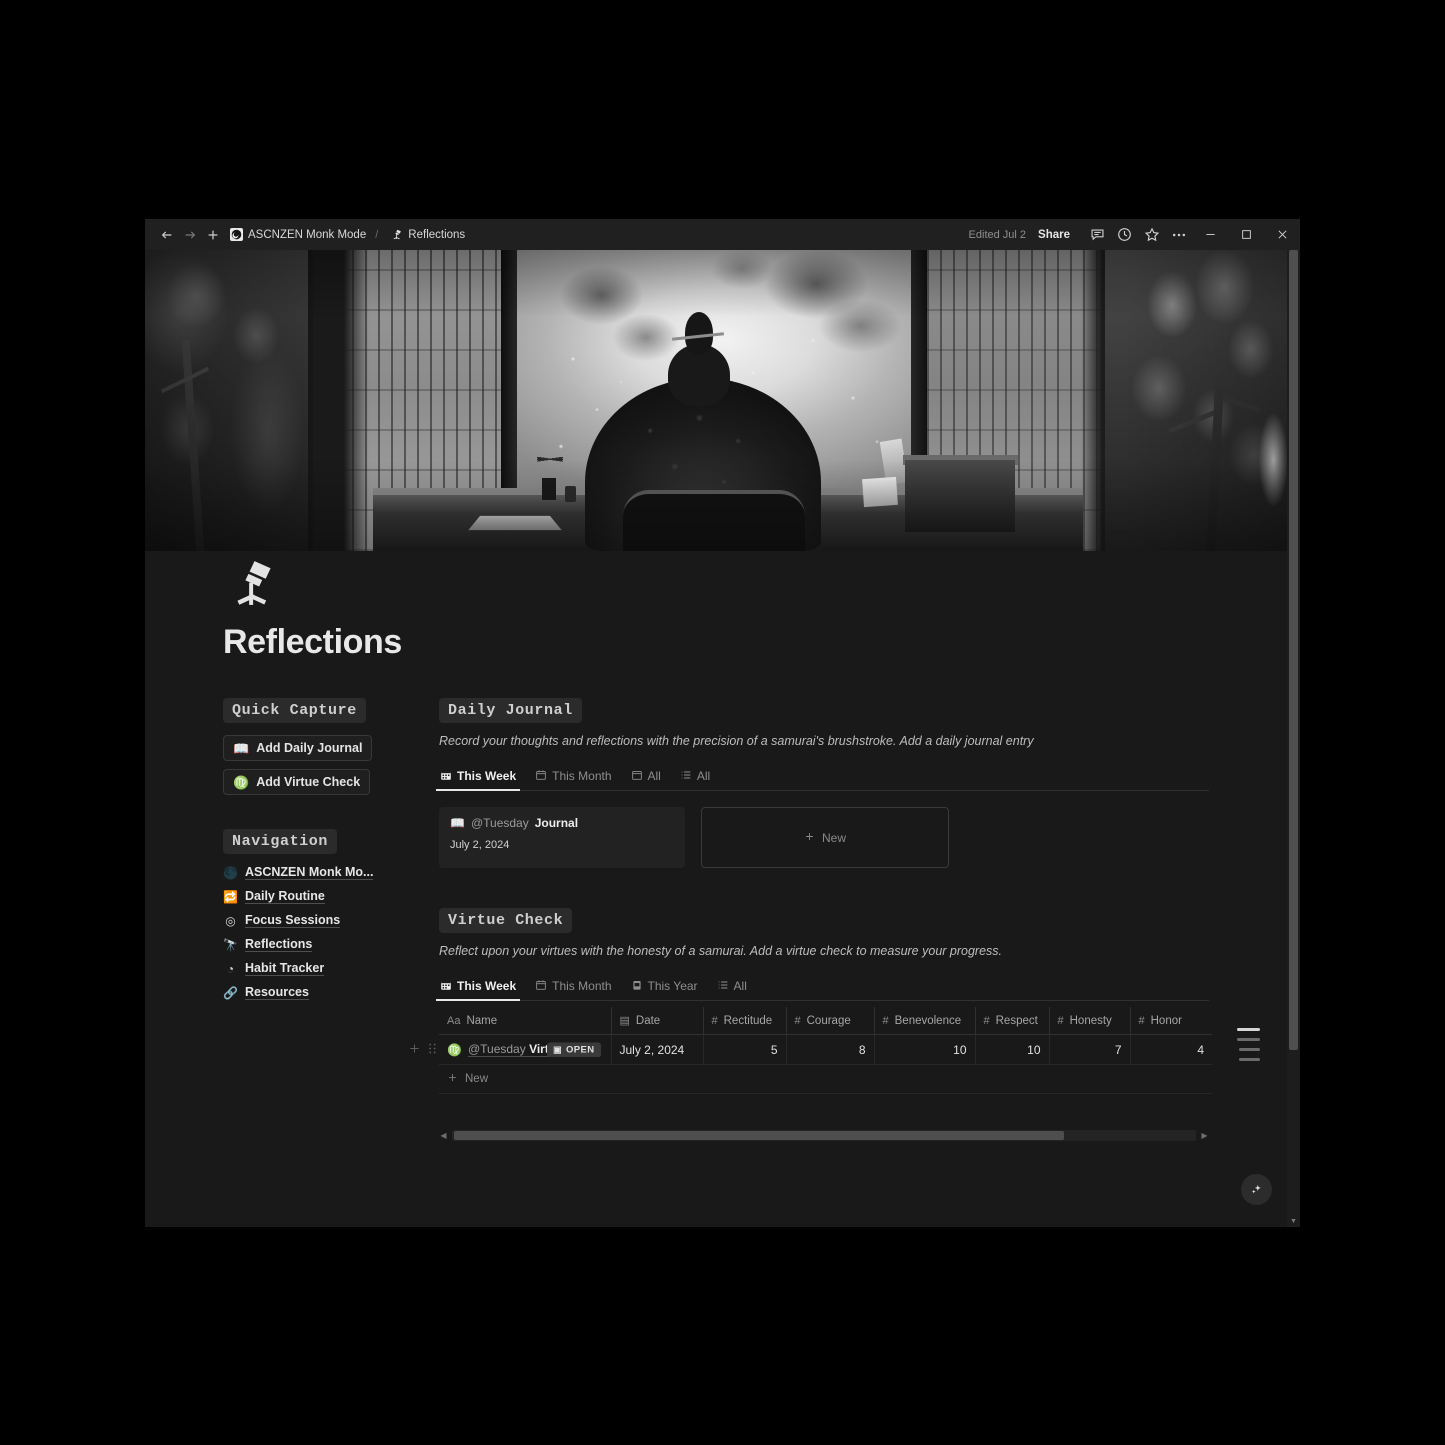 Image resolution: width=1445 pixels, height=1445 pixels. Describe the element at coordinates (298, 234) in the screenshot. I see `breadcrumb-workspace: ASCNZEN Monk Mode` at that location.